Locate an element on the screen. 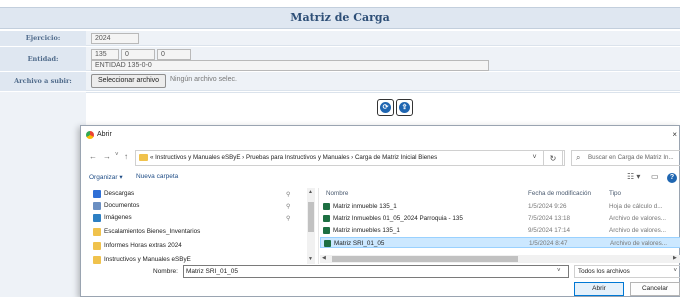  tree-item-imagenes: Imágenes is located at coordinates (111, 218).